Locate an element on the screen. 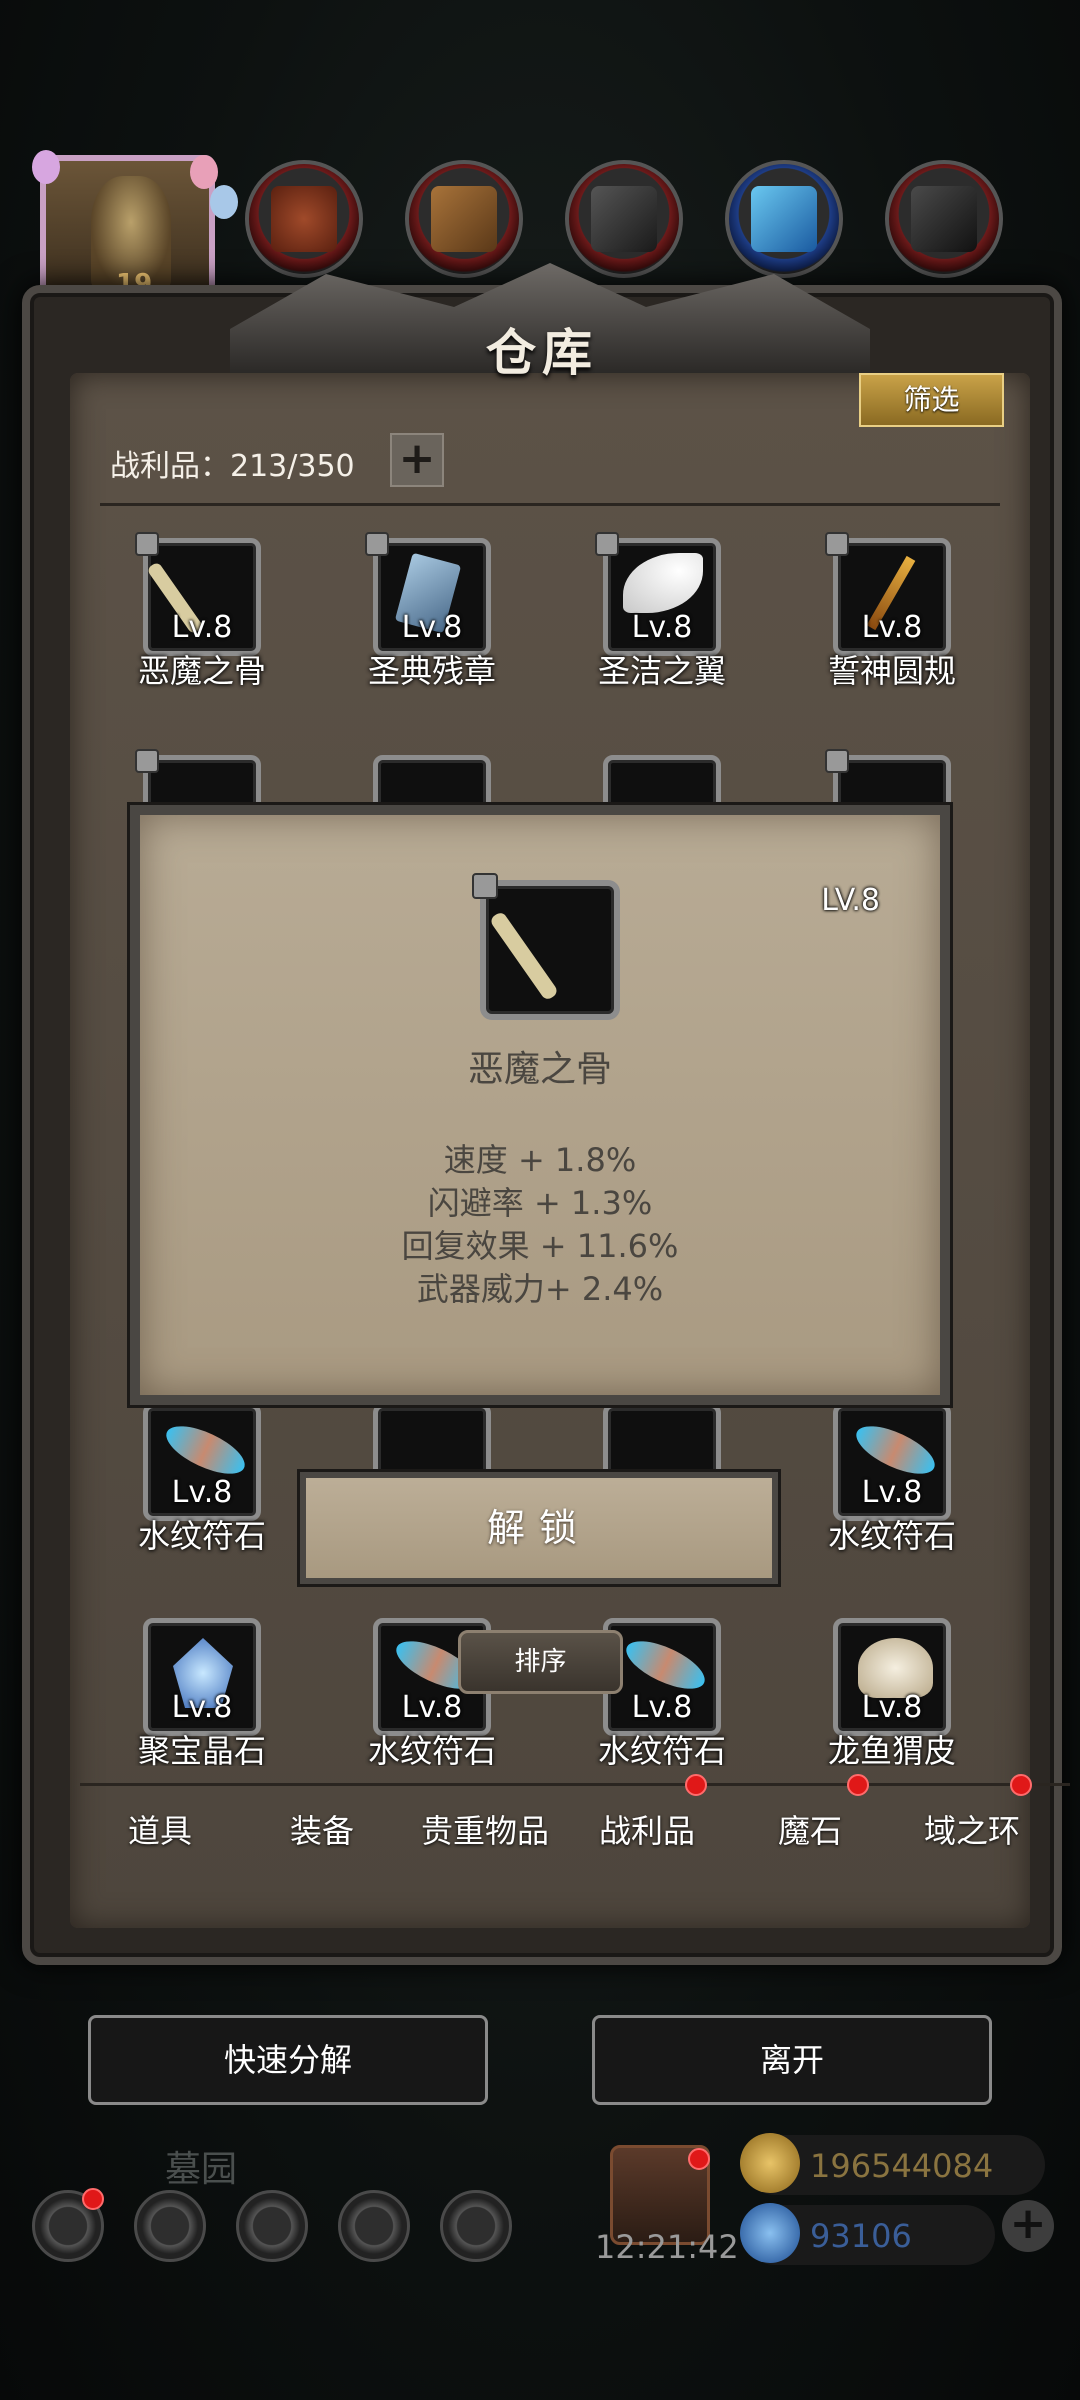  stat-speed: 速度 + 1.8% is located at coordinates (540, 1160).